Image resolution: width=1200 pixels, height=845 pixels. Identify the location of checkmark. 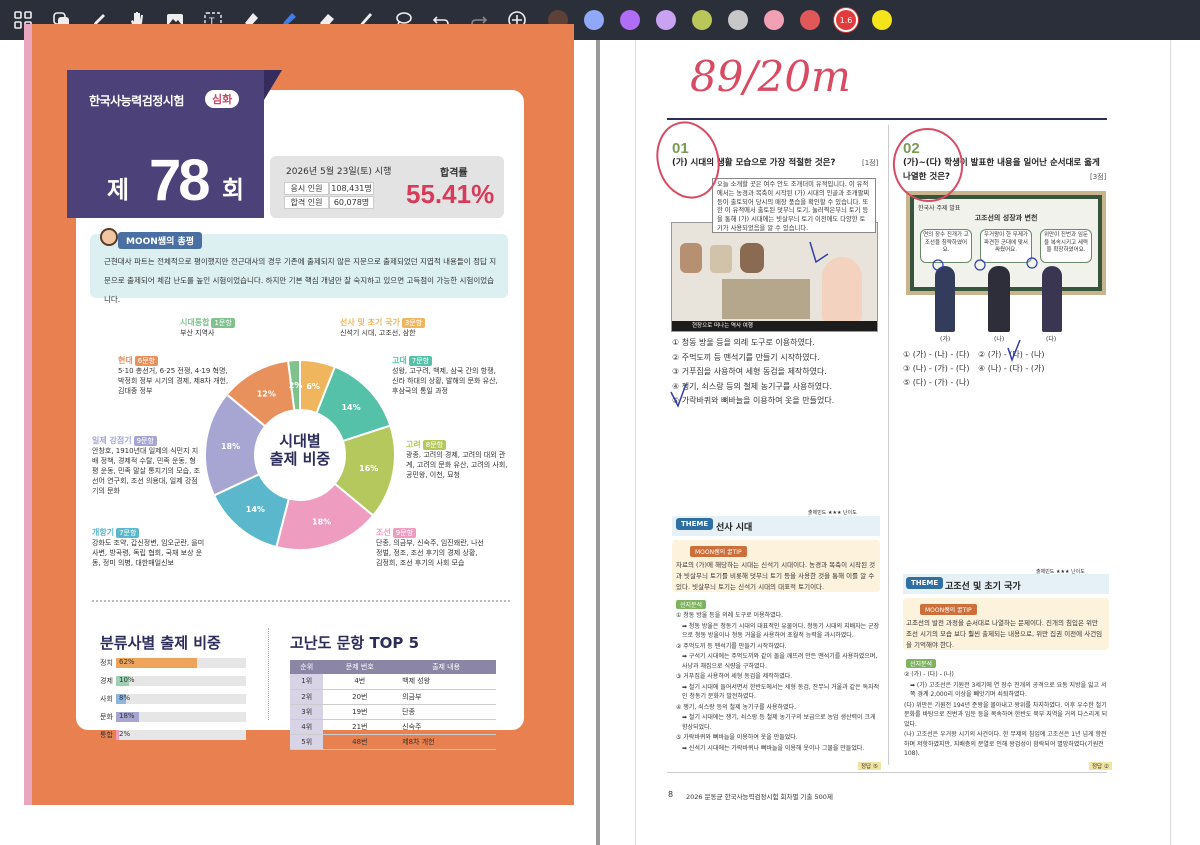
(678, 395).